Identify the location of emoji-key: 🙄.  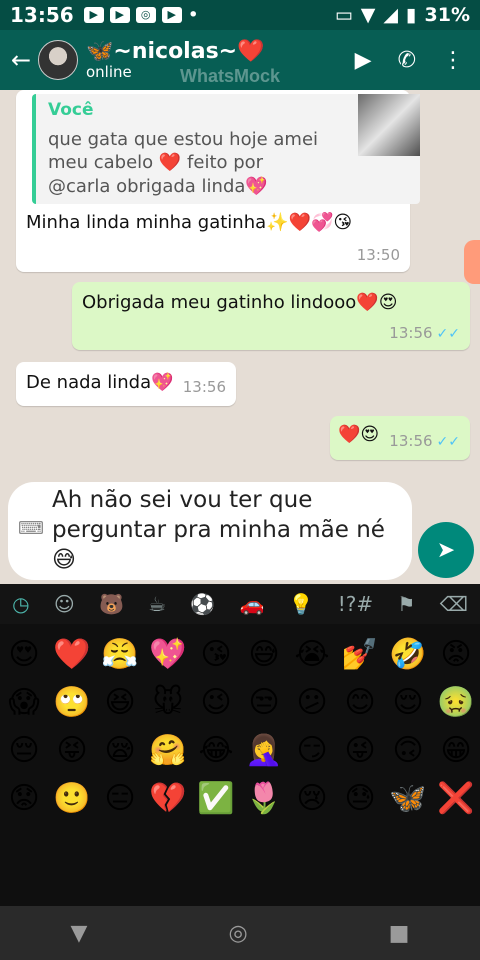
(72, 702).